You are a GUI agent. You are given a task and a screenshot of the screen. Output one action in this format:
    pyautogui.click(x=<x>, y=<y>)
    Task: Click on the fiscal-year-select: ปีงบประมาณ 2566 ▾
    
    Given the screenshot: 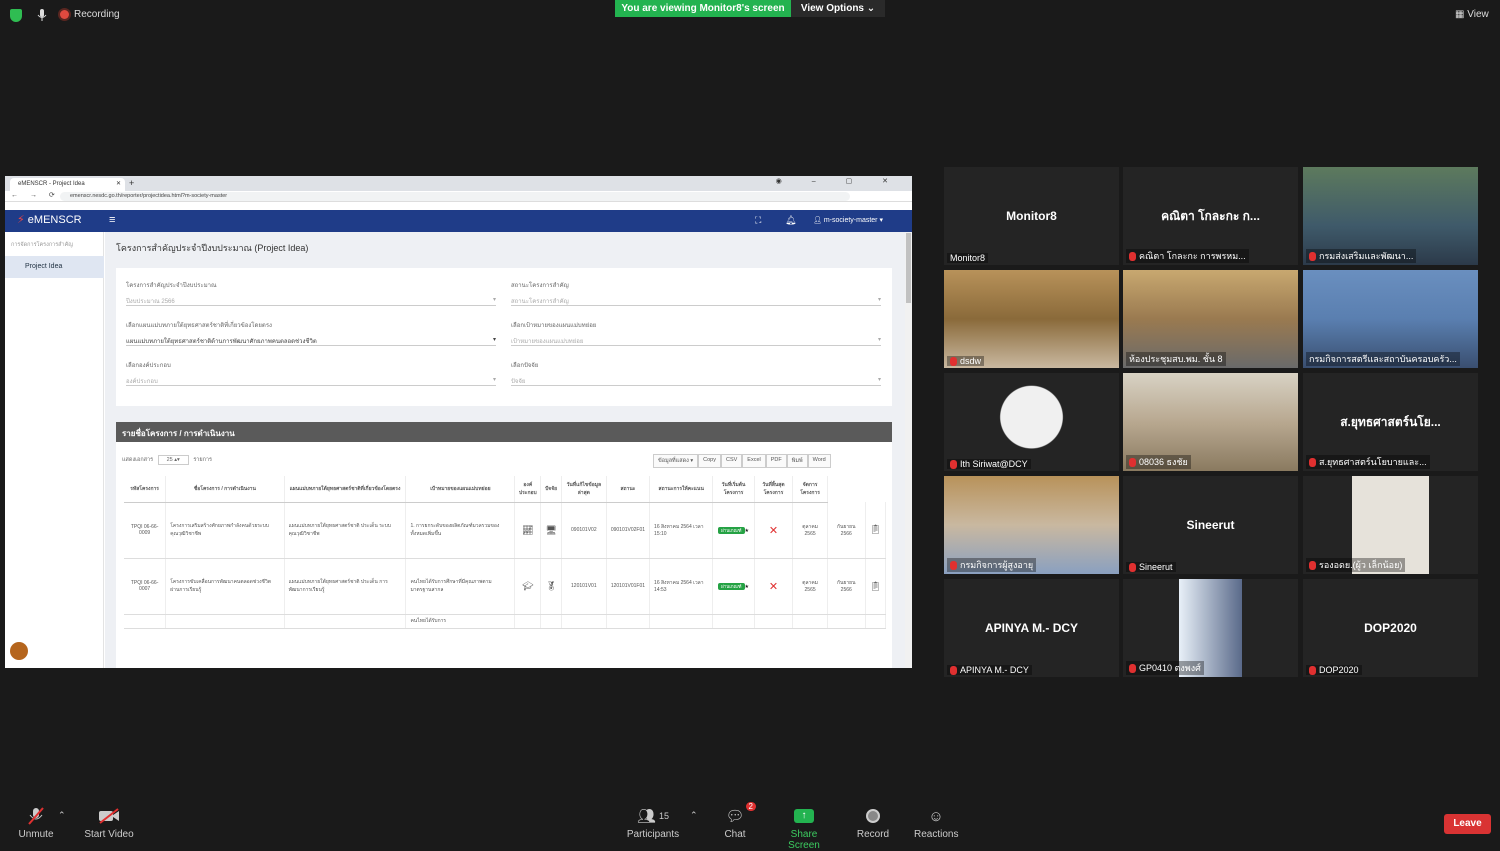 What is the action you would take?
    pyautogui.click(x=311, y=299)
    